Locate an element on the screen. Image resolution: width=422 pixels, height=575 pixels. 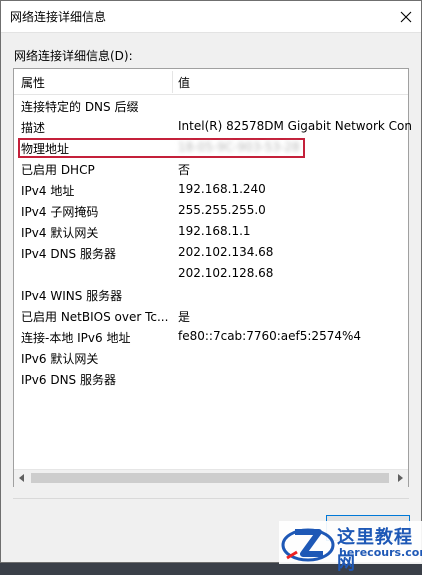
list-row: 202.102.128.68 is located at coordinates (211, 273).